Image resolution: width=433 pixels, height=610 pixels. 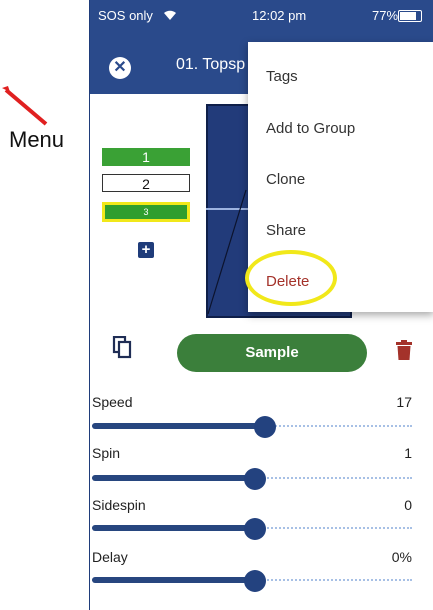 I want to click on speed-label: Speed, so click(x=112, y=402).